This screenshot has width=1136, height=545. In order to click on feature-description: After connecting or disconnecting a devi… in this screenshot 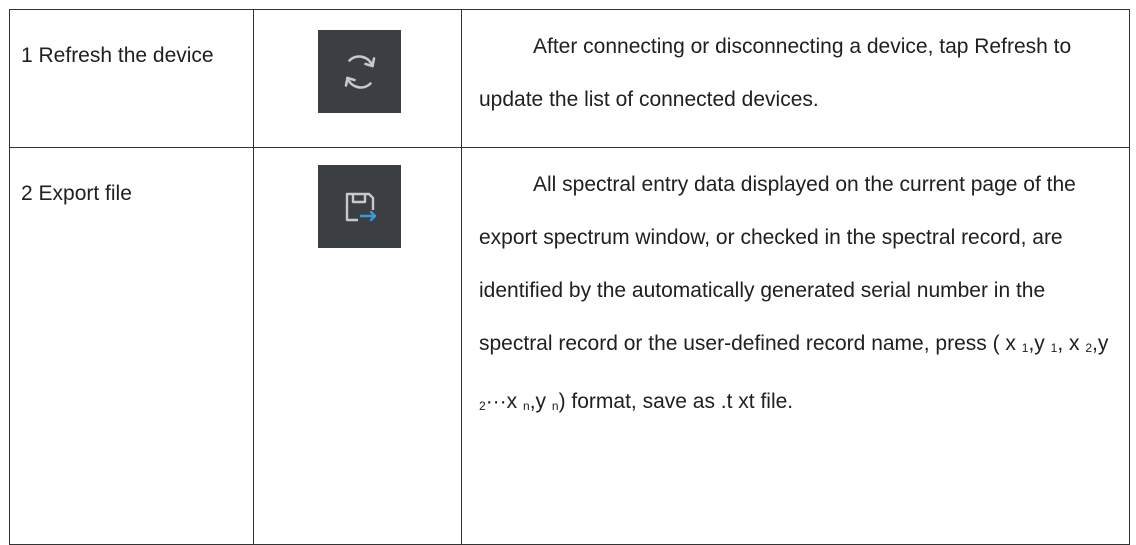, I will do `click(775, 73)`.